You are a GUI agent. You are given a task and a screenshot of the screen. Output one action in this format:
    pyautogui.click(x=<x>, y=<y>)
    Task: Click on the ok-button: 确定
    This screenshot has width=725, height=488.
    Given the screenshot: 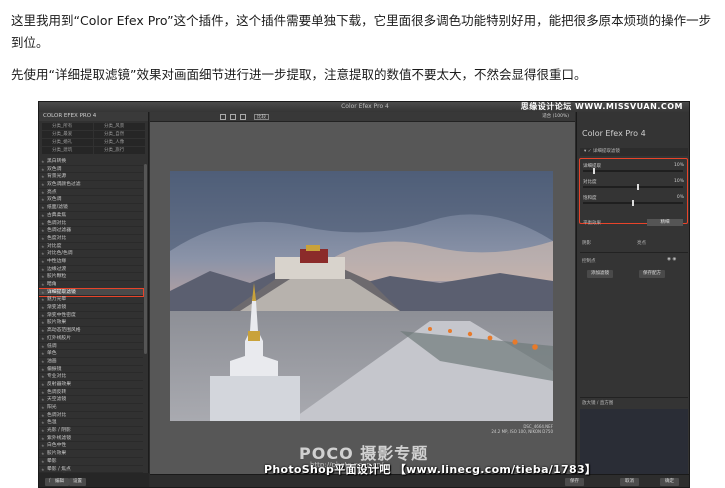 What is the action you would take?
    pyautogui.click(x=669, y=482)
    